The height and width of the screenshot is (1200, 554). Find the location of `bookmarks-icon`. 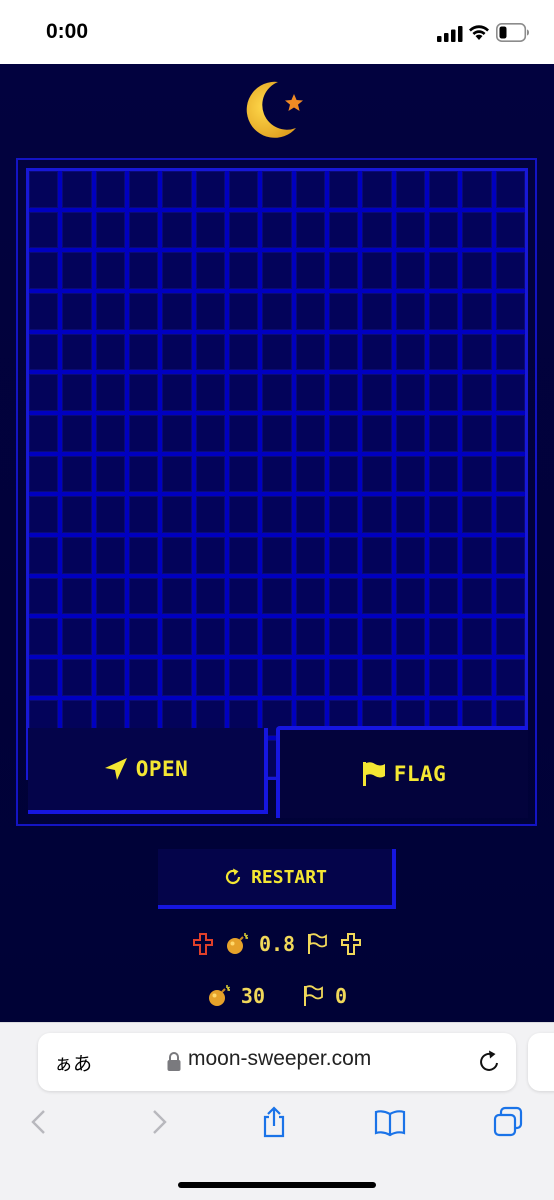

bookmarks-icon is located at coordinates (390, 1122).